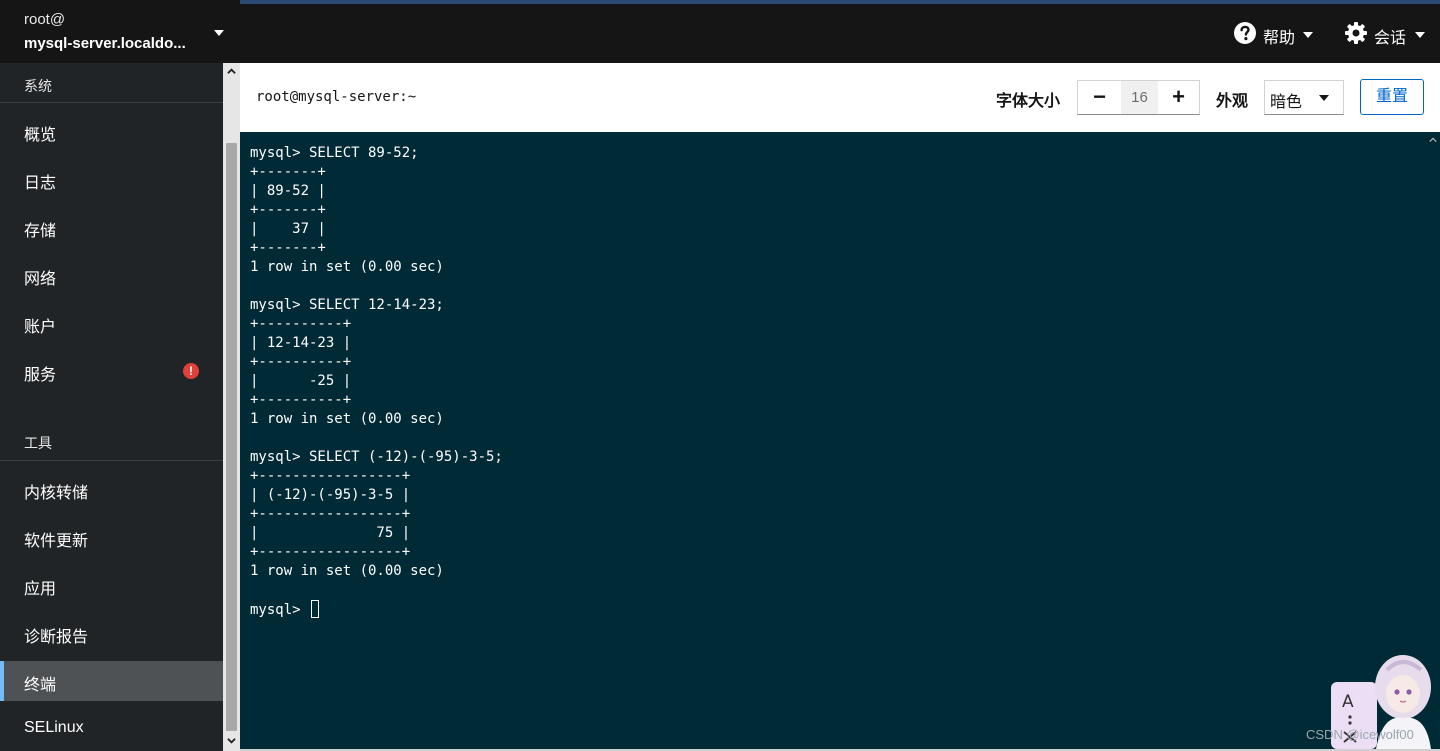 The image size is (1440, 751). Describe the element at coordinates (301, 381) in the screenshot. I see `terminal-line: | -25 |` at that location.